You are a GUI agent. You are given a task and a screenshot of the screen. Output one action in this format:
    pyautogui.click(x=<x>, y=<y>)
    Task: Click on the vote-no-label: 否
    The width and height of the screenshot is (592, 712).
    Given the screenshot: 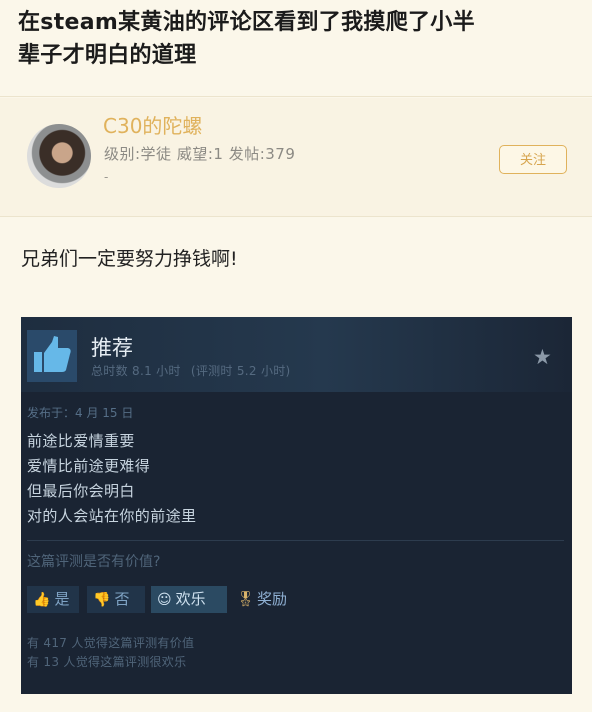 What is the action you would take?
    pyautogui.click(x=122, y=599)
    